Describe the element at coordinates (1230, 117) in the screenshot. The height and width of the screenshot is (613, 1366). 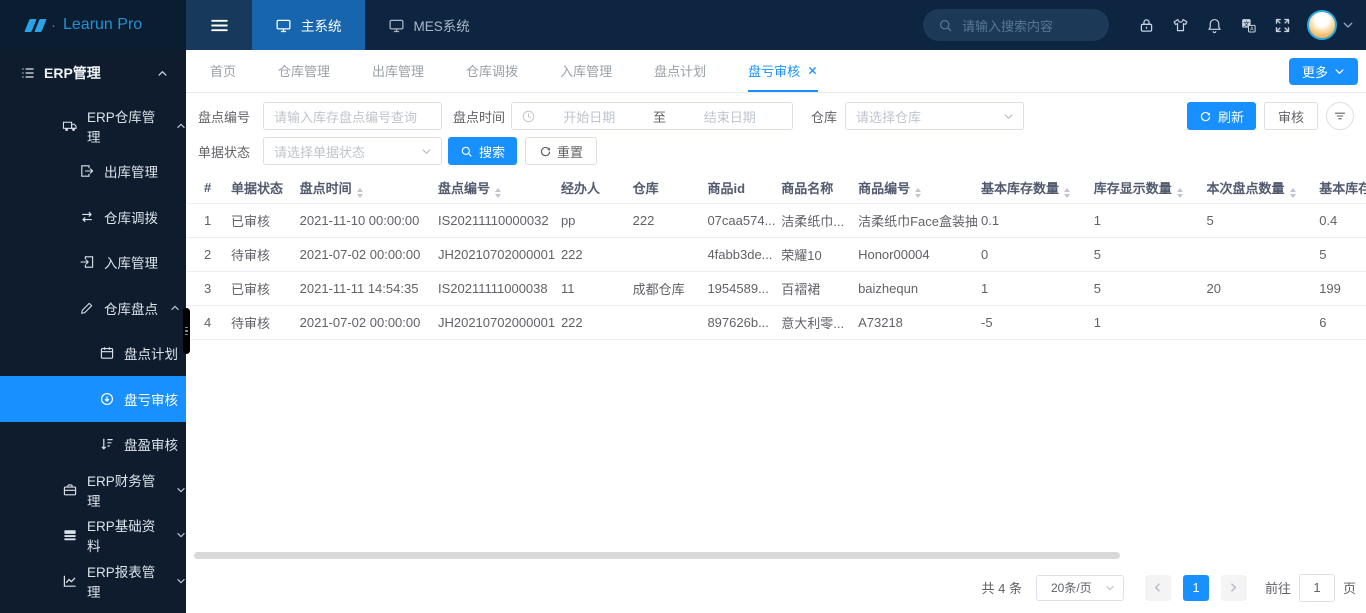
I see `refresh-button-label: 刷新` at that location.